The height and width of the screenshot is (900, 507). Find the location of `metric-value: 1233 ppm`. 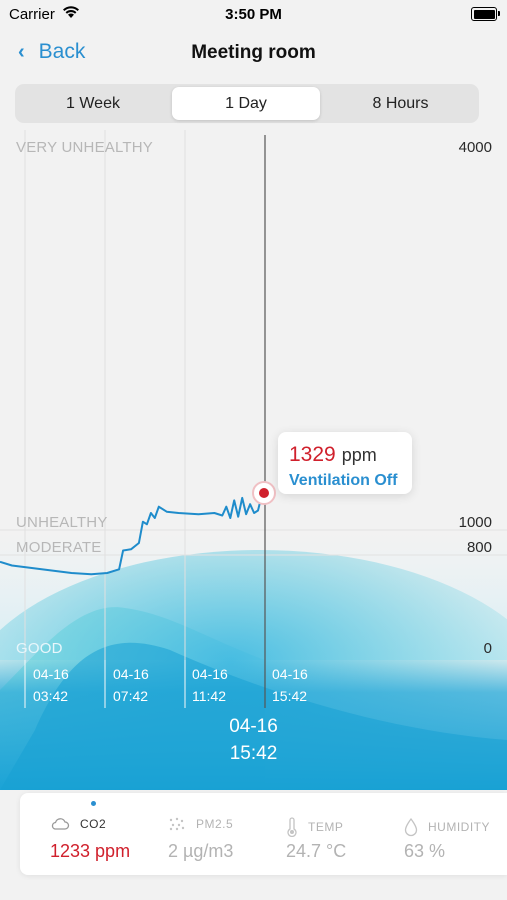

metric-value: 1233 ppm is located at coordinates (90, 851).